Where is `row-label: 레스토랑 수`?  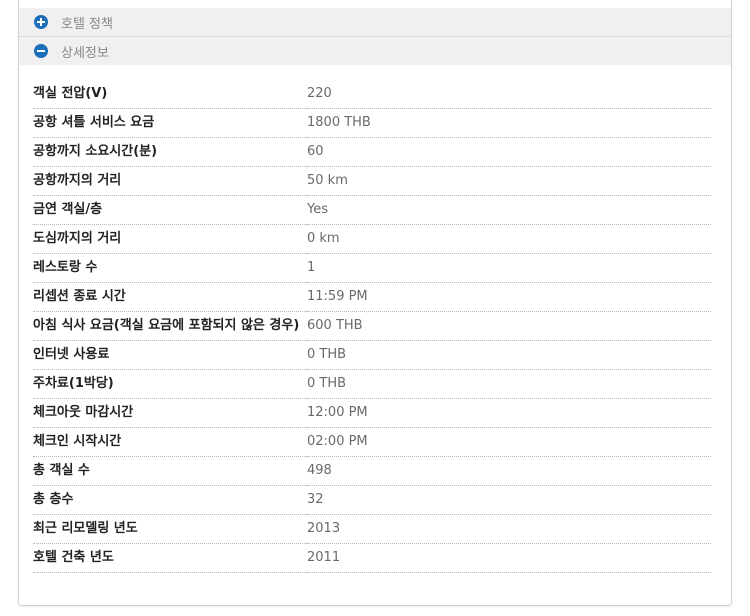
row-label: 레스토랑 수 is located at coordinates (170, 268).